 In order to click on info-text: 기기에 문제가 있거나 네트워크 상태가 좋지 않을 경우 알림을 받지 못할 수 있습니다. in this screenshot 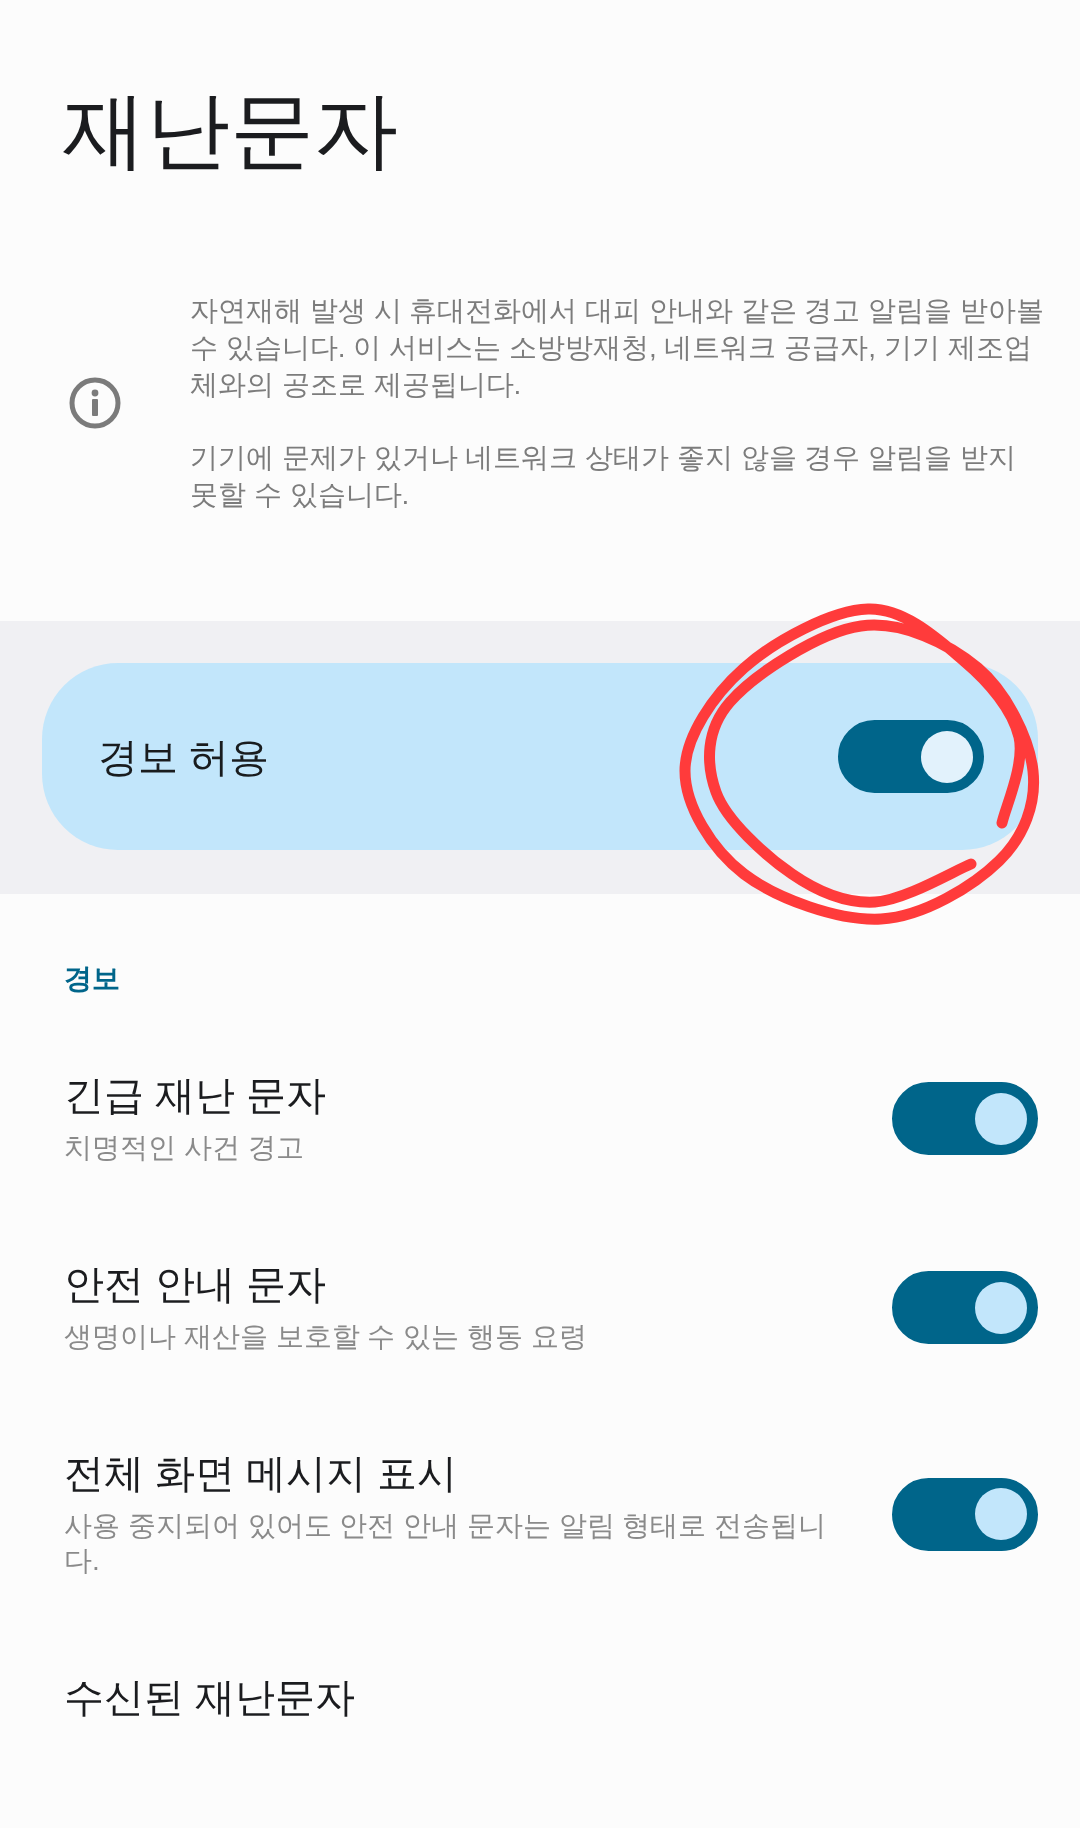, I will do `click(603, 476)`.